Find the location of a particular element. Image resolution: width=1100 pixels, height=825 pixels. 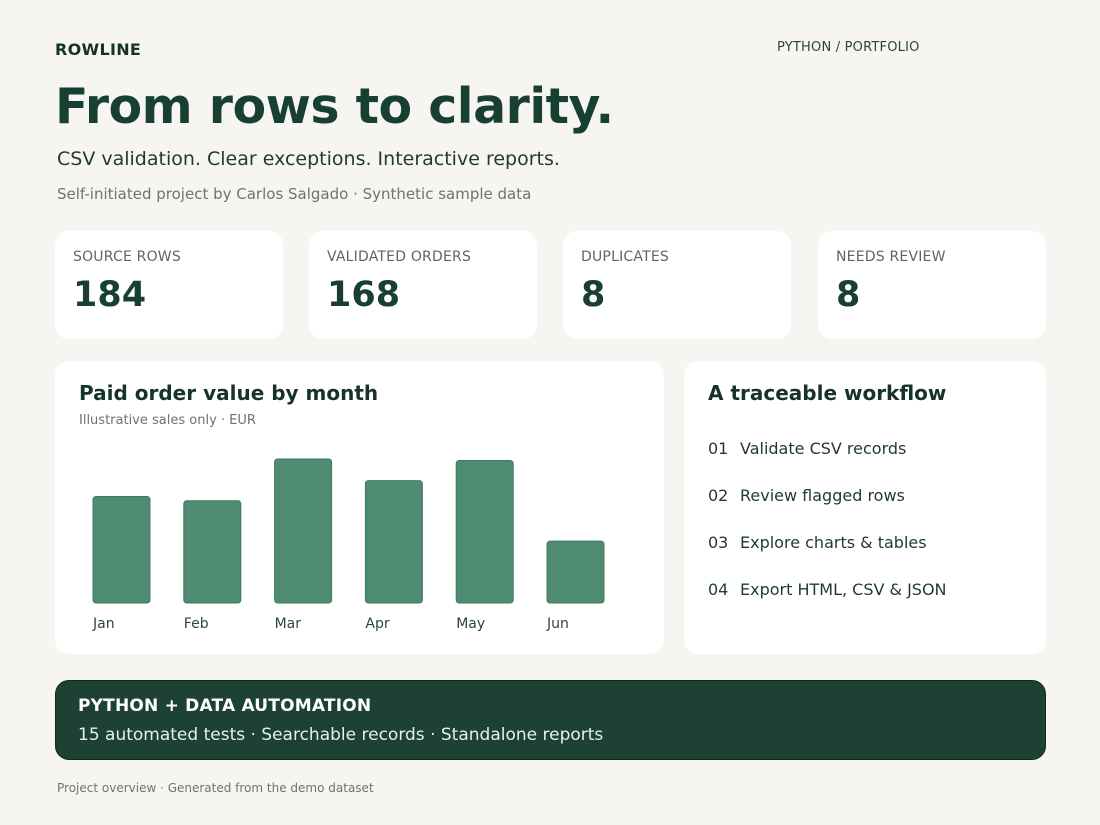

stat-card-duplicates: DUPLICATES 8 is located at coordinates (677, 285).